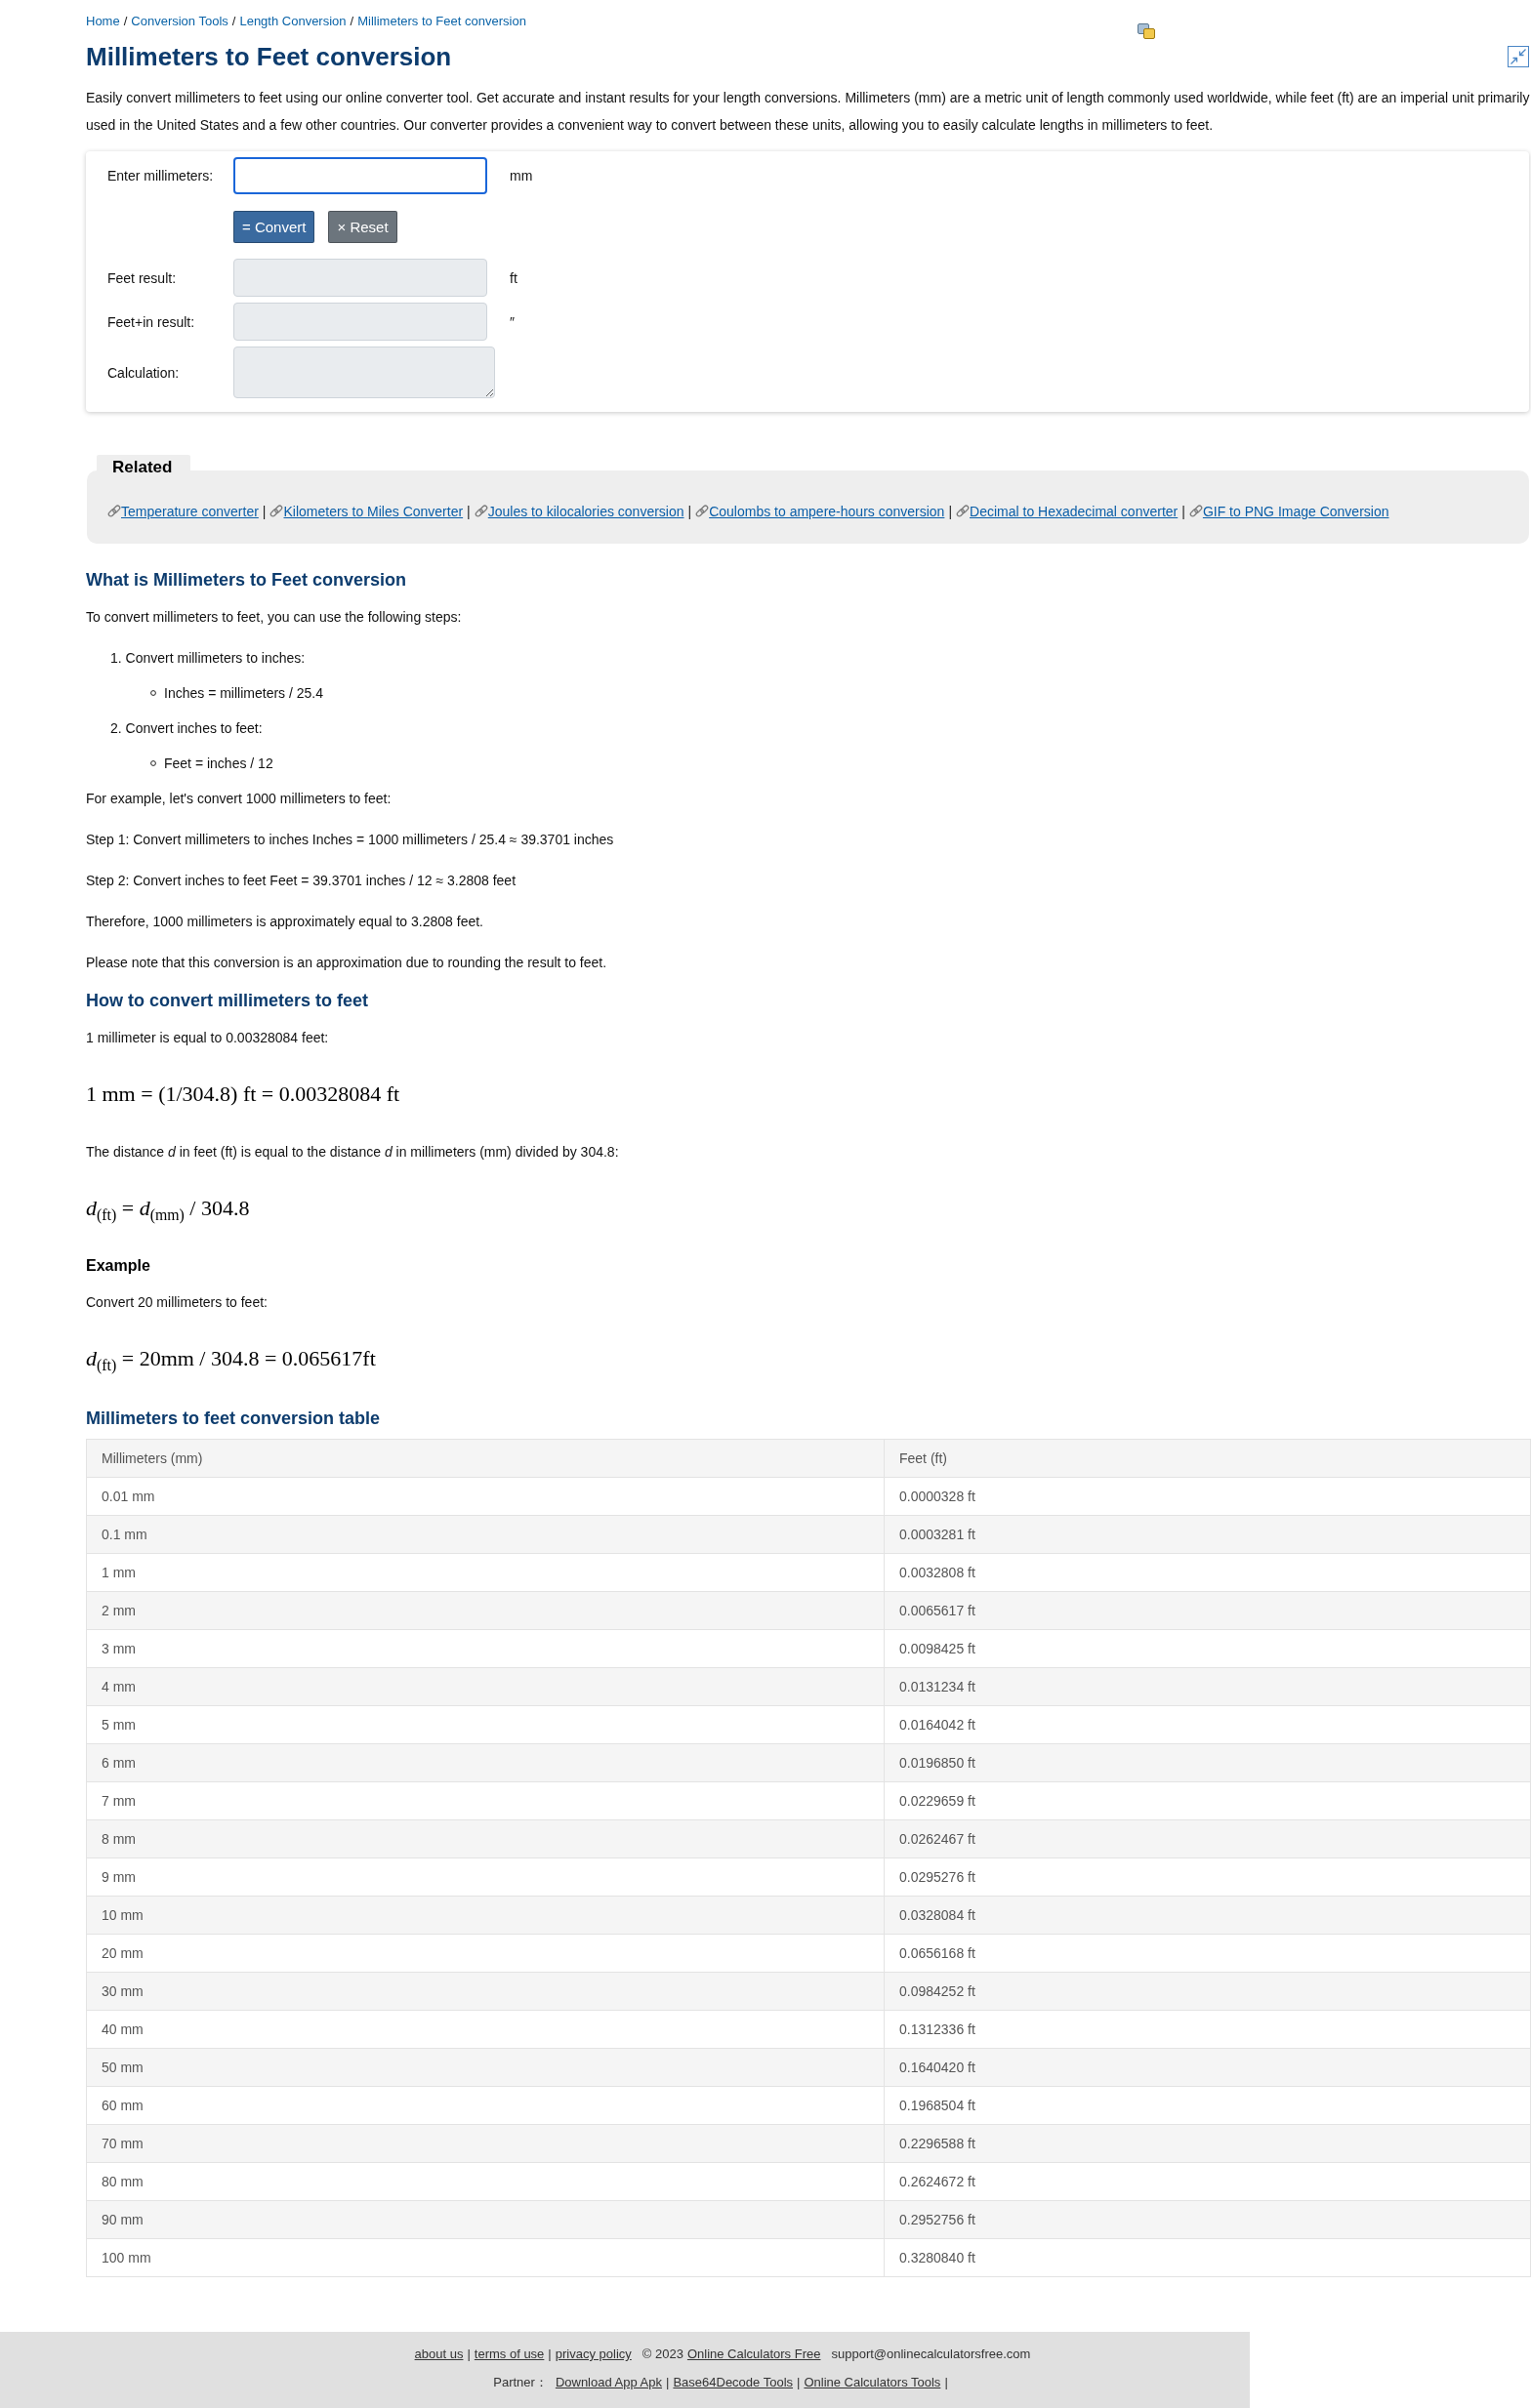  I want to click on footer-link: terms of use, so click(510, 2355).